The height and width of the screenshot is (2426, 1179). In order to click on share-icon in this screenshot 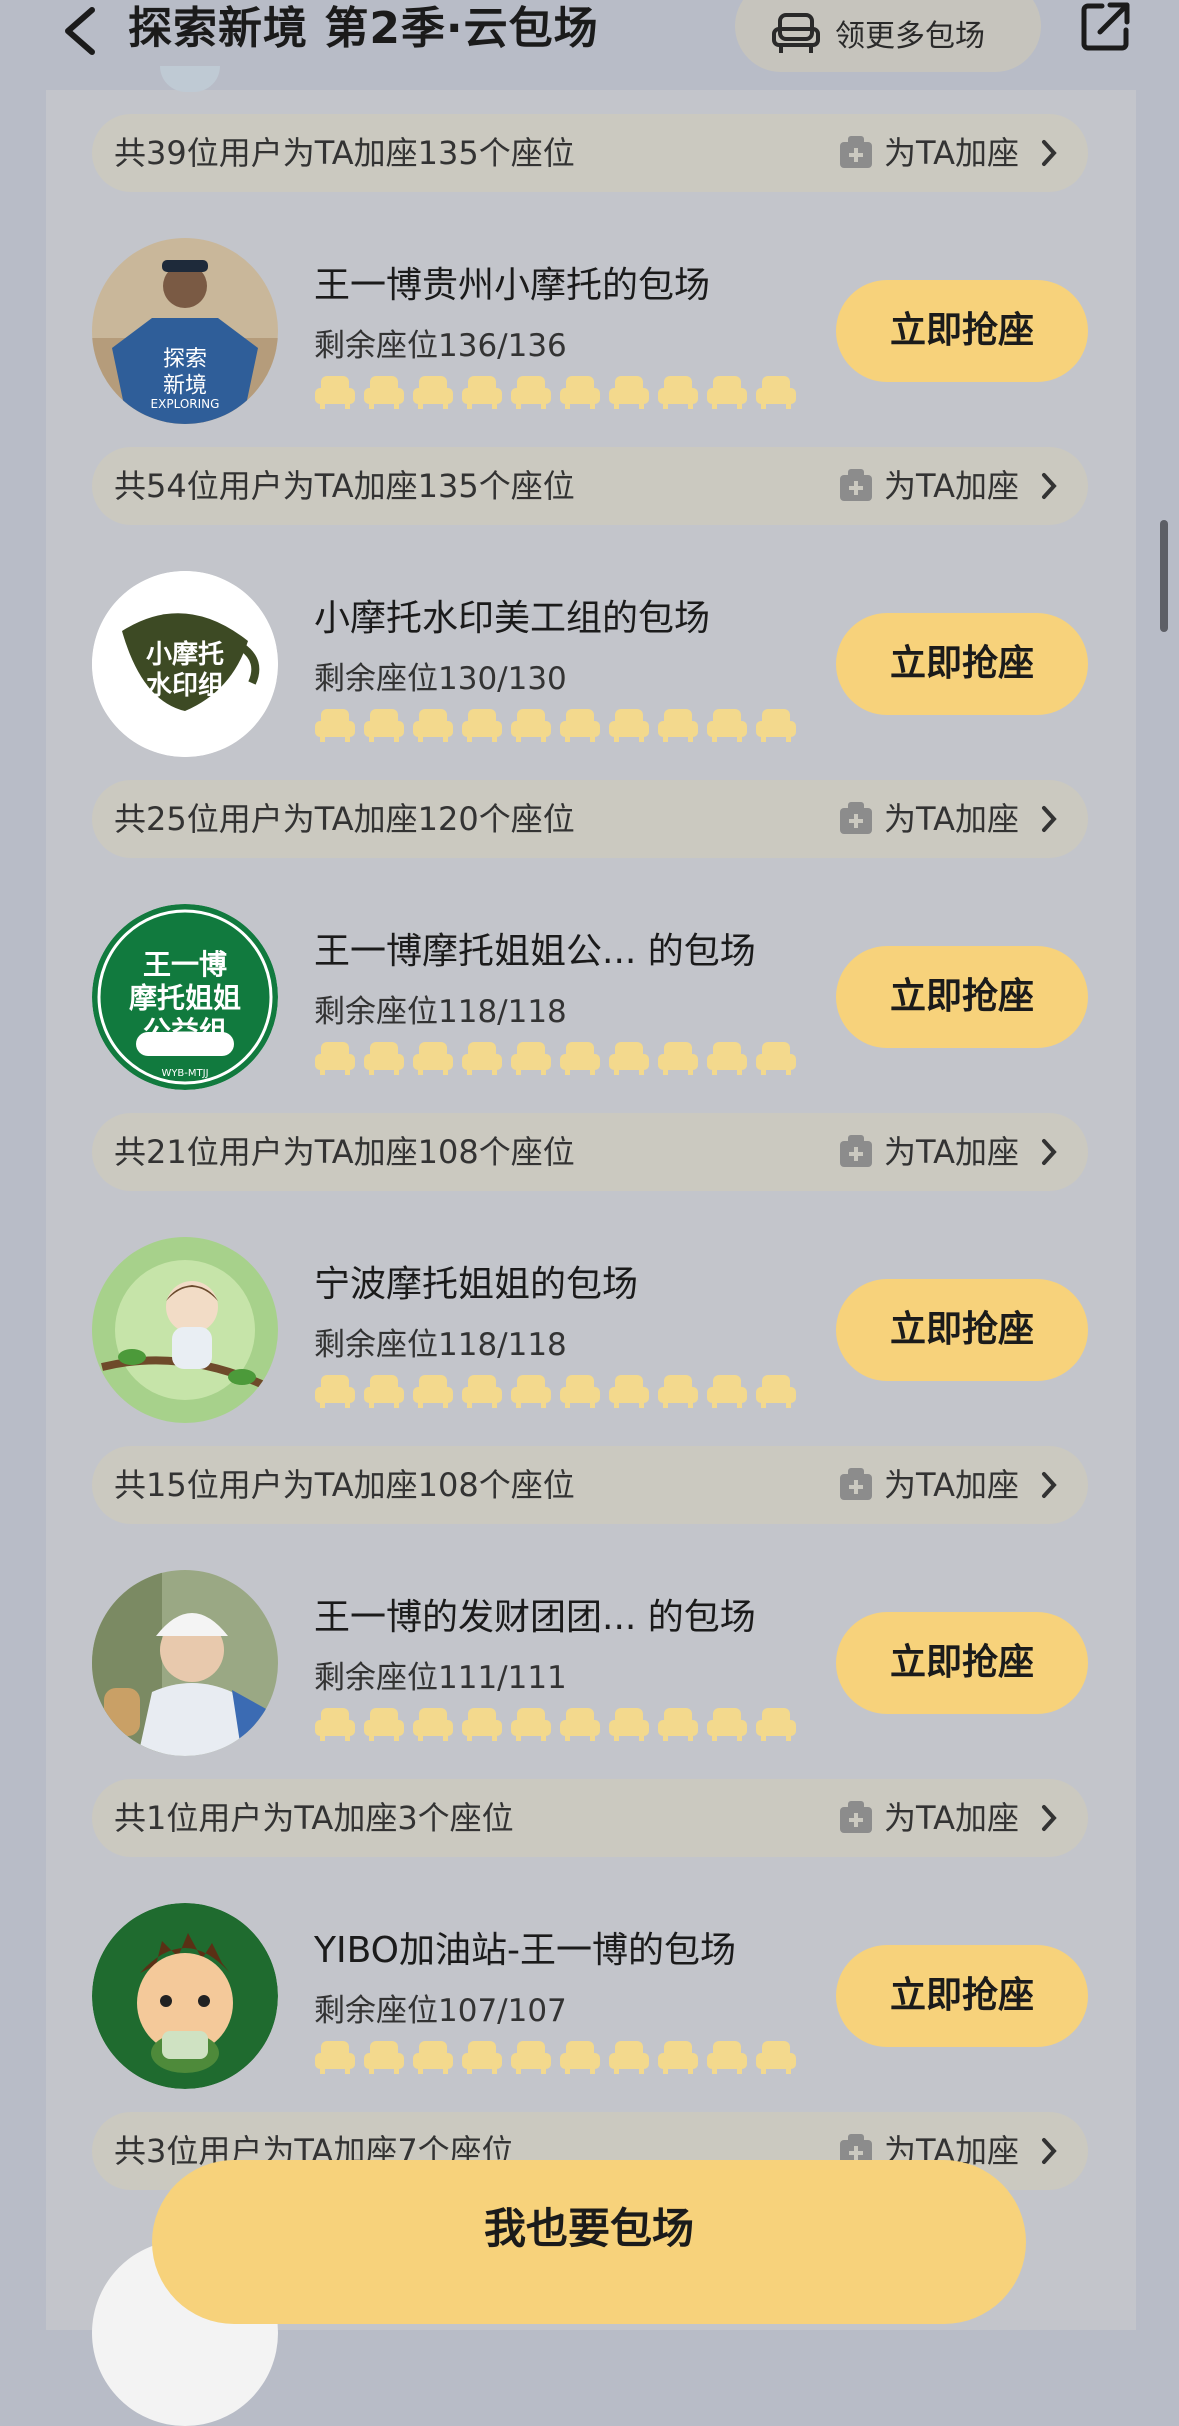, I will do `click(1106, 26)`.